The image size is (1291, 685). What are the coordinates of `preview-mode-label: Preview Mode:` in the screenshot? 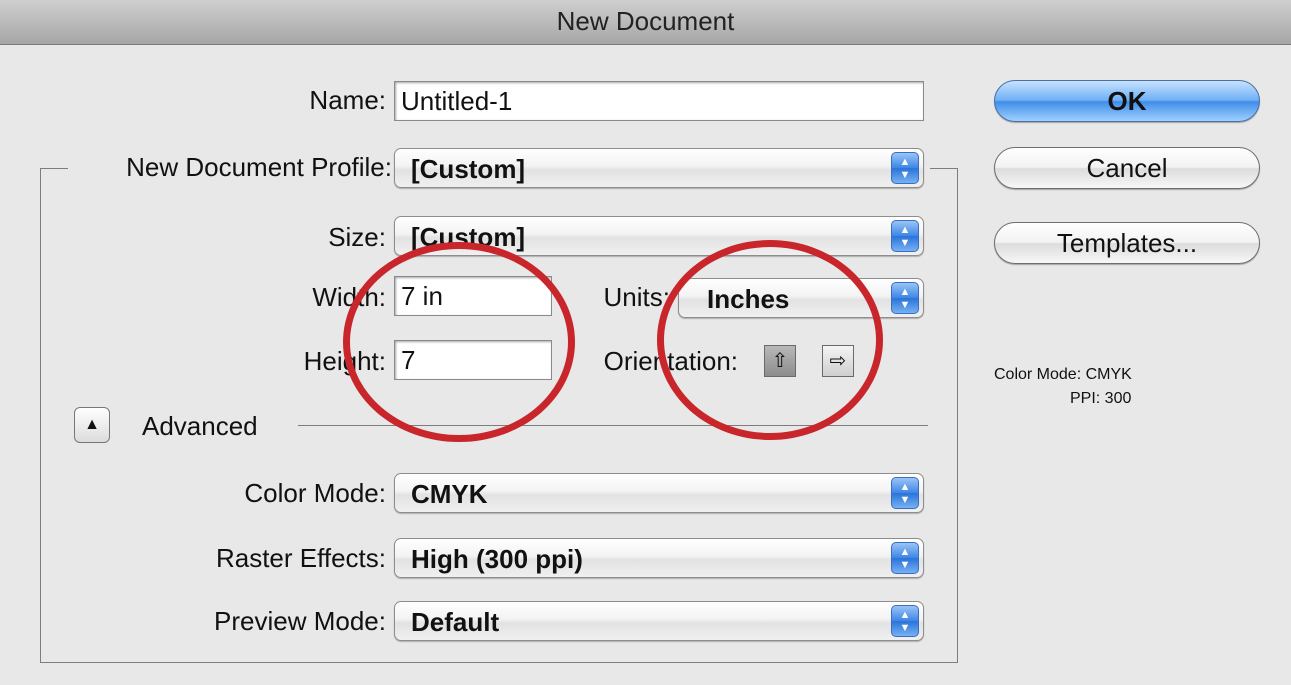 It's located at (300, 621).